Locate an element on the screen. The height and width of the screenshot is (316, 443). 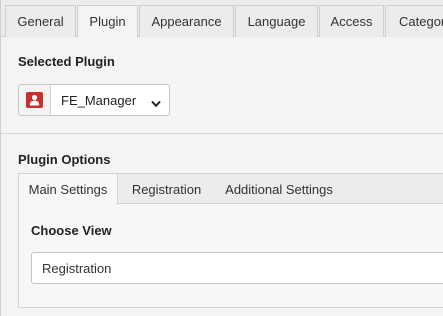
tab-registration: Registration is located at coordinates (166, 189).